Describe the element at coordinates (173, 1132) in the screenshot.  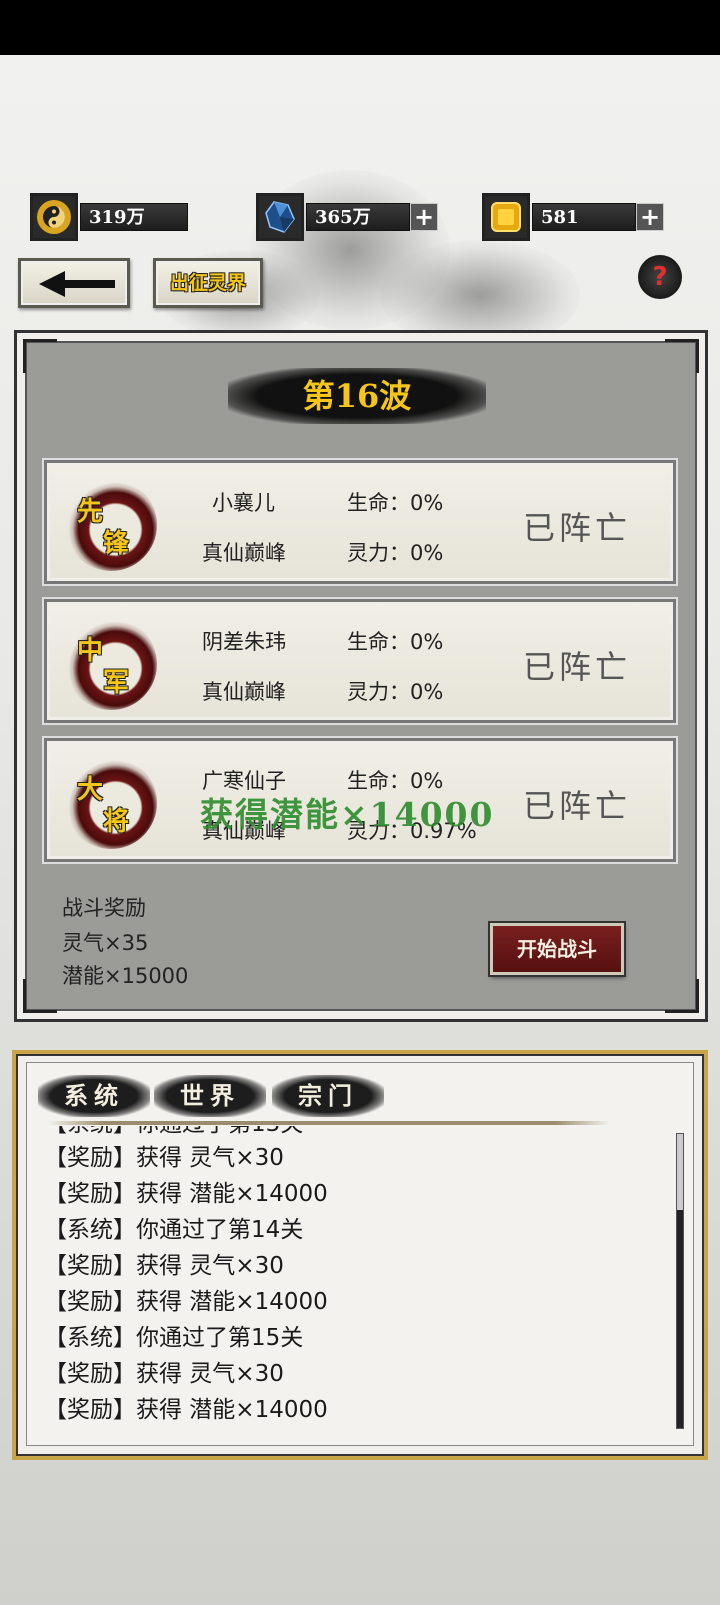
I see `log-line: 【系统】你通过了第13关` at that location.